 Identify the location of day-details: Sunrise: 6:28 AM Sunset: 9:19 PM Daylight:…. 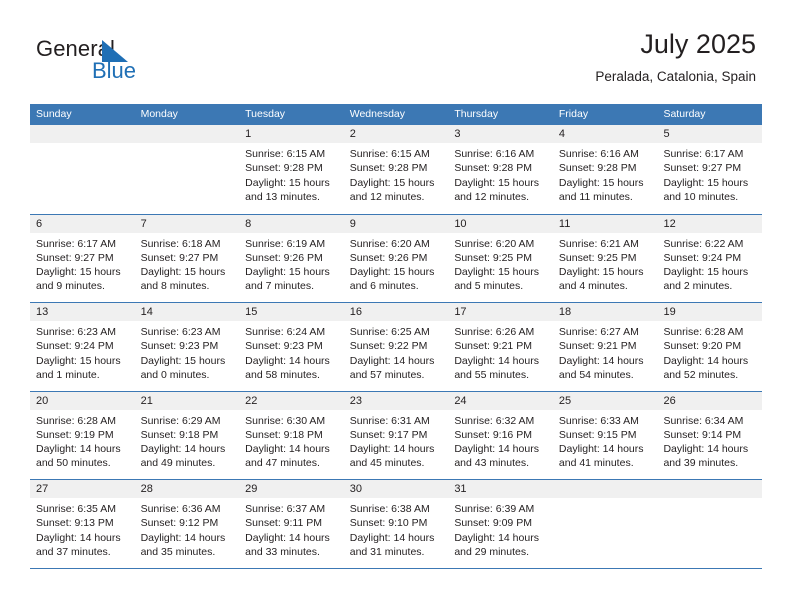
(82, 440).